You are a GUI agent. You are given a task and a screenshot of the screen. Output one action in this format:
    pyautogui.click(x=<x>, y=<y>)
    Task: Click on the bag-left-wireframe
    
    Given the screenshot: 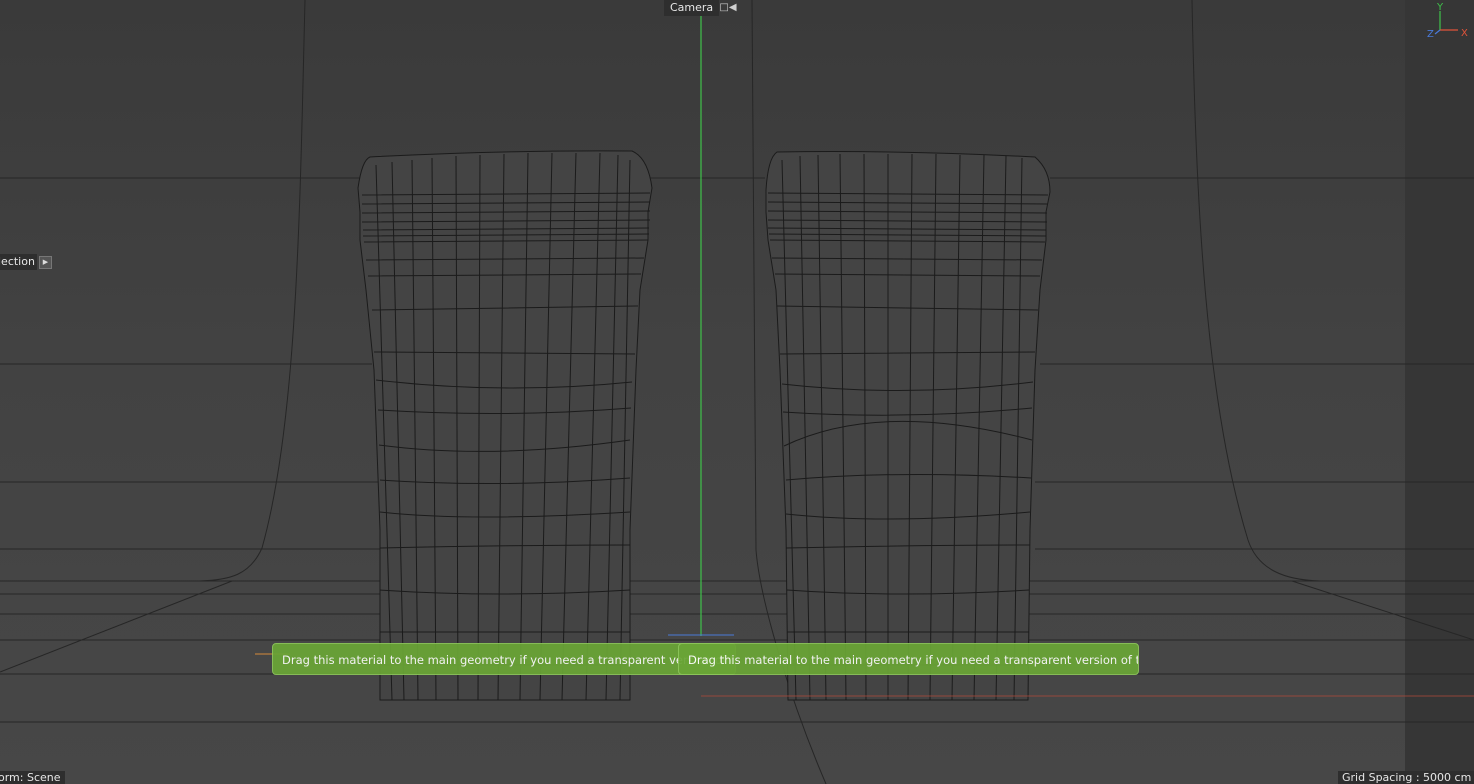 What is the action you would take?
    pyautogui.click(x=505, y=425)
    